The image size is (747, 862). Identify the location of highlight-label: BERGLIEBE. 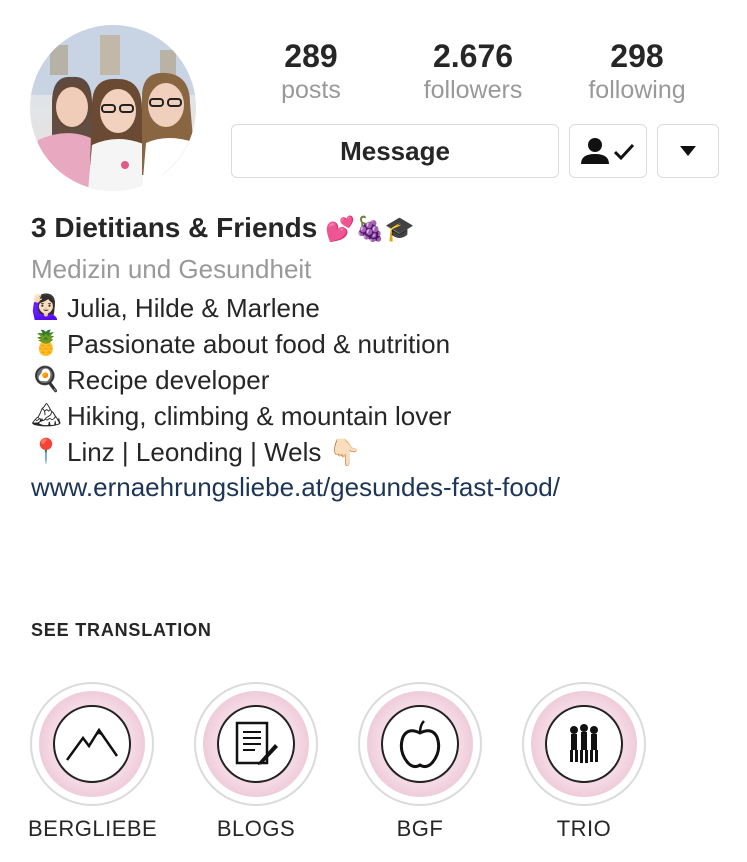
(93, 828).